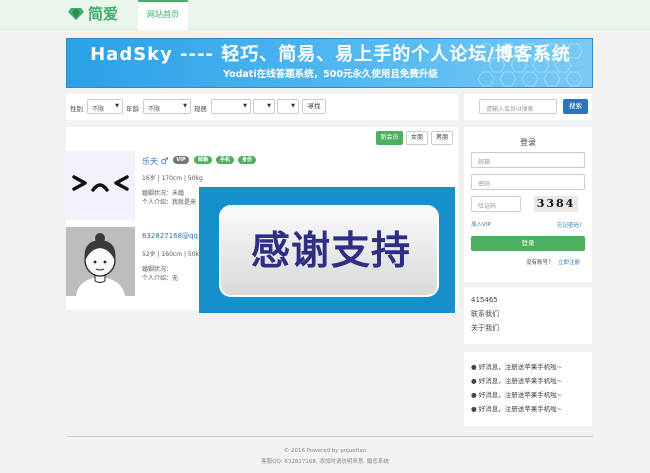  Describe the element at coordinates (481, 224) in the screenshot. I see `join-vip-link: 加入VIP` at that location.